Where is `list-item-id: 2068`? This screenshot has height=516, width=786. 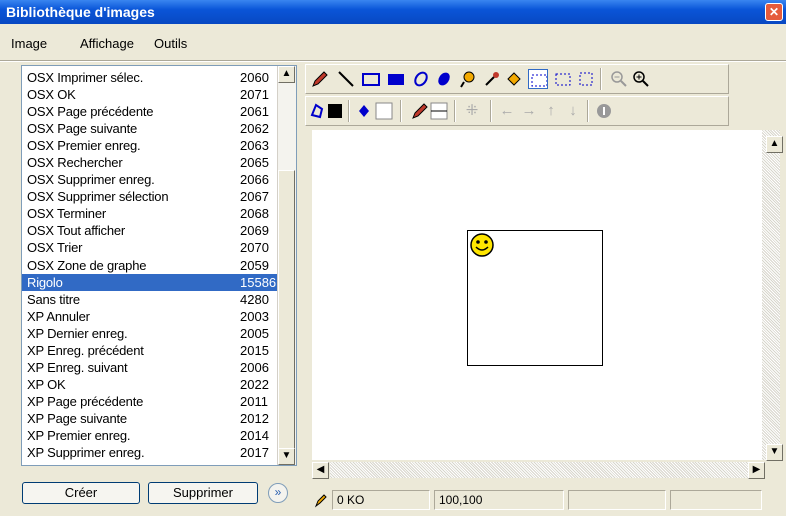 list-item-id: 2068 is located at coordinates (254, 214).